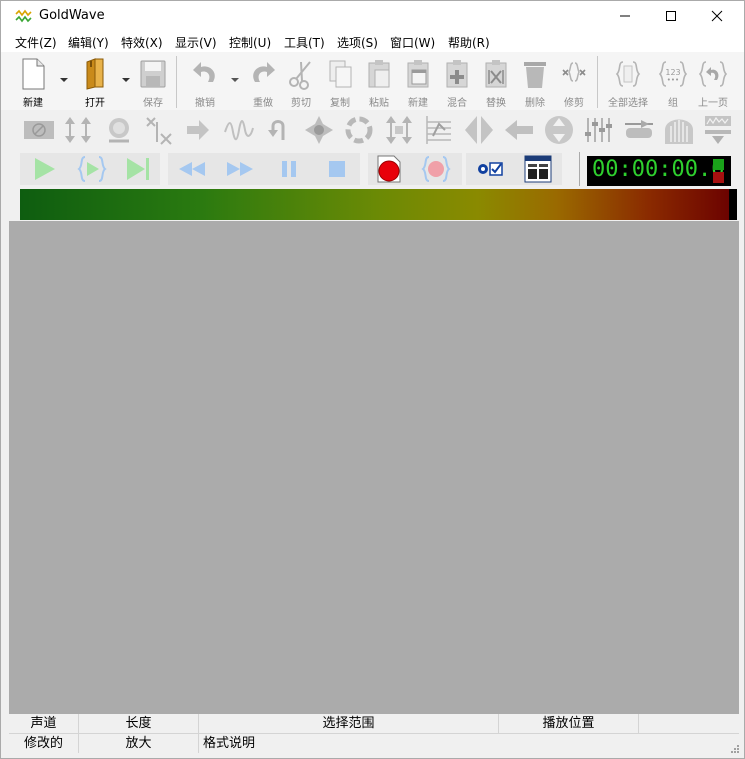 This screenshot has width=745, height=759. I want to click on rewind-icon, so click(192, 169).